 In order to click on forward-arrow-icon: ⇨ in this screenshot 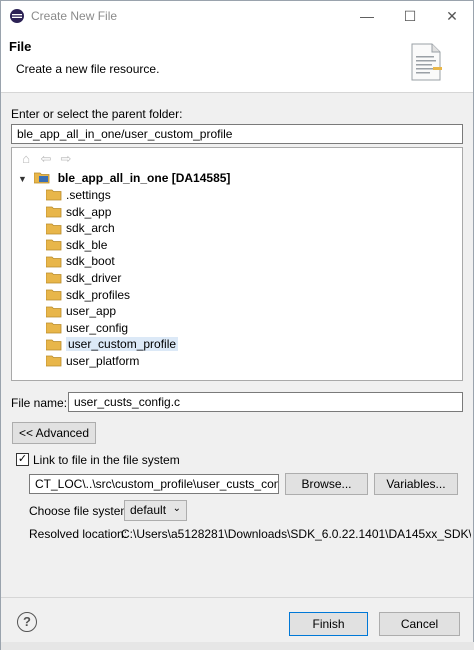, I will do `click(66, 159)`.